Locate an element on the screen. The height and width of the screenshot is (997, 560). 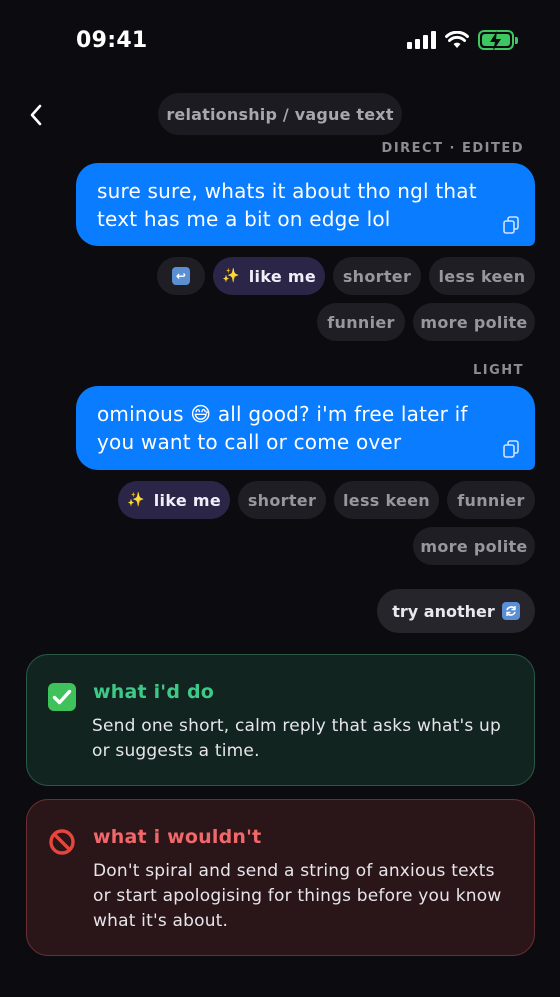
refresh-icon is located at coordinates (510, 611).